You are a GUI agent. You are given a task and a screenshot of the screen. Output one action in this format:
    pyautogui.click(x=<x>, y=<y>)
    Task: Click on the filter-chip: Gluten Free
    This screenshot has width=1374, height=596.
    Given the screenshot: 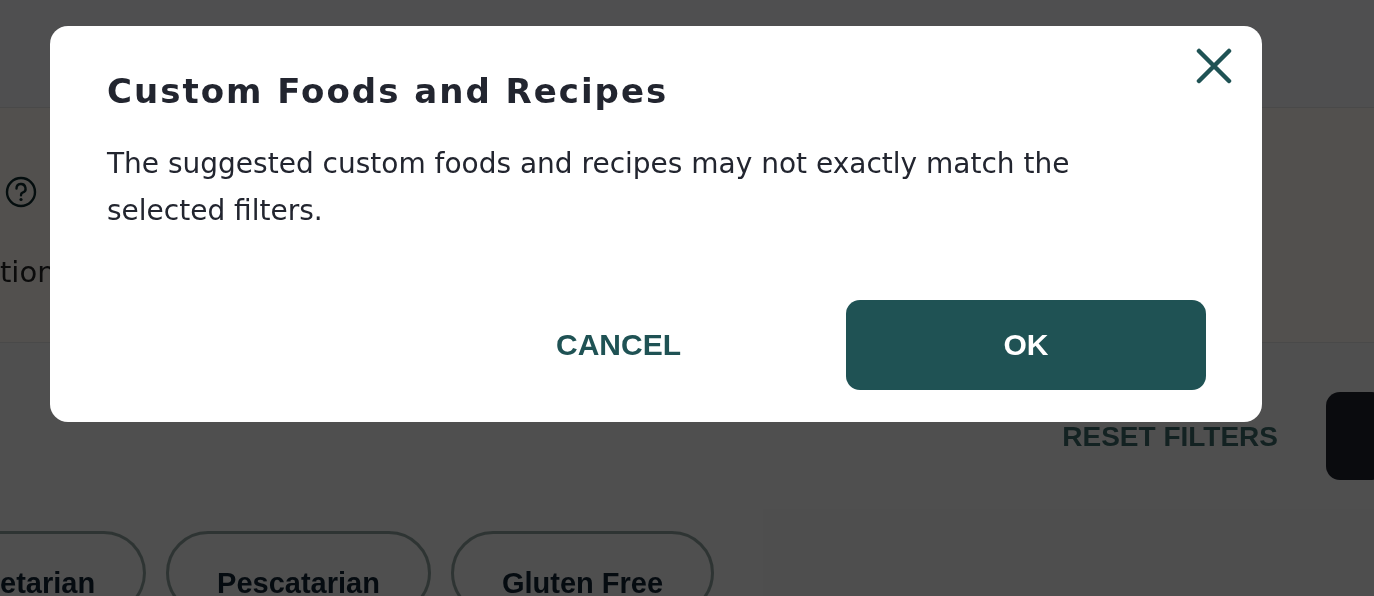 What is the action you would take?
    pyautogui.click(x=582, y=563)
    